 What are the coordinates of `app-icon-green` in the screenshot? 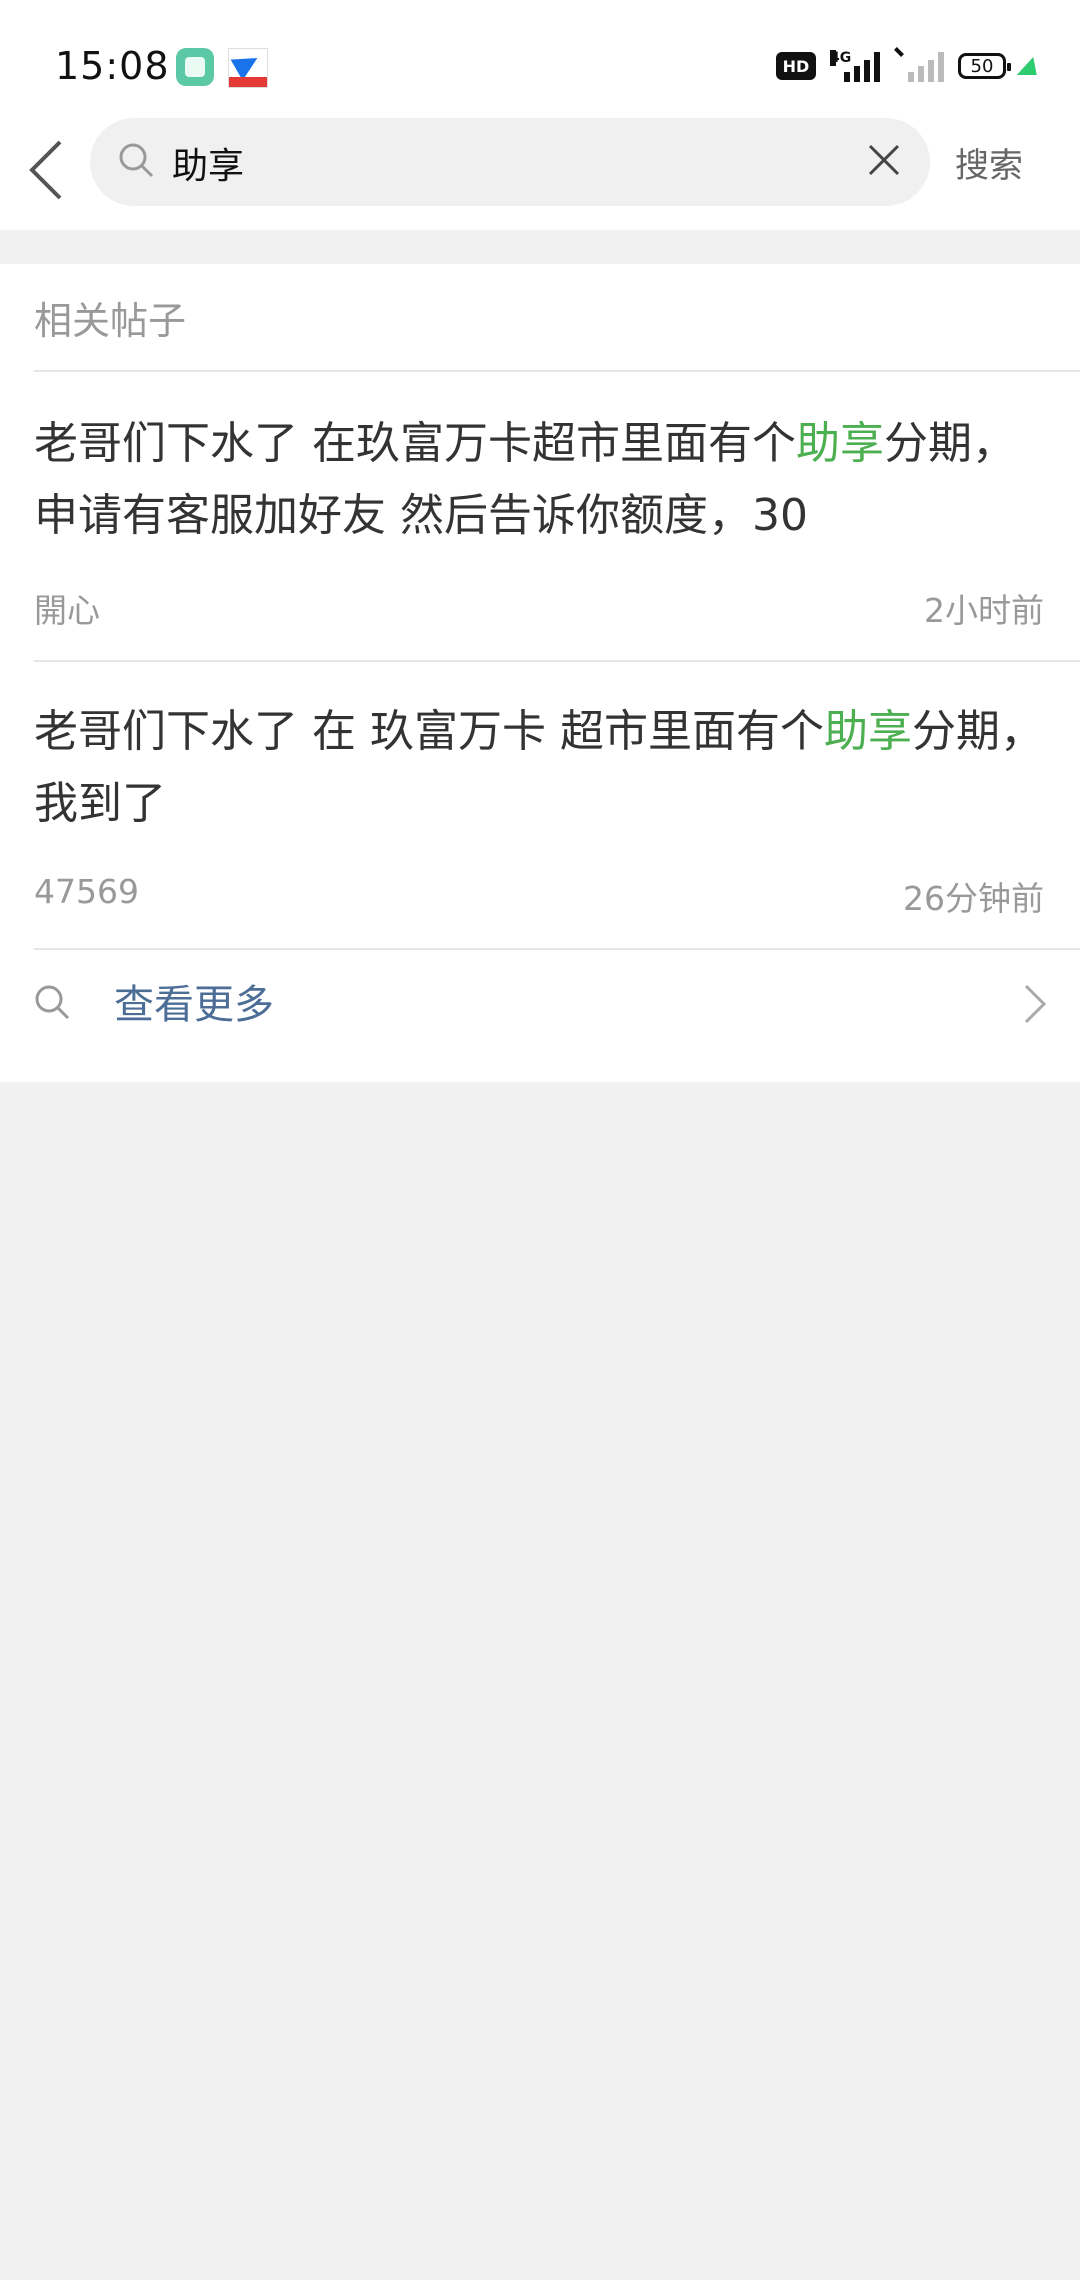 It's located at (195, 67).